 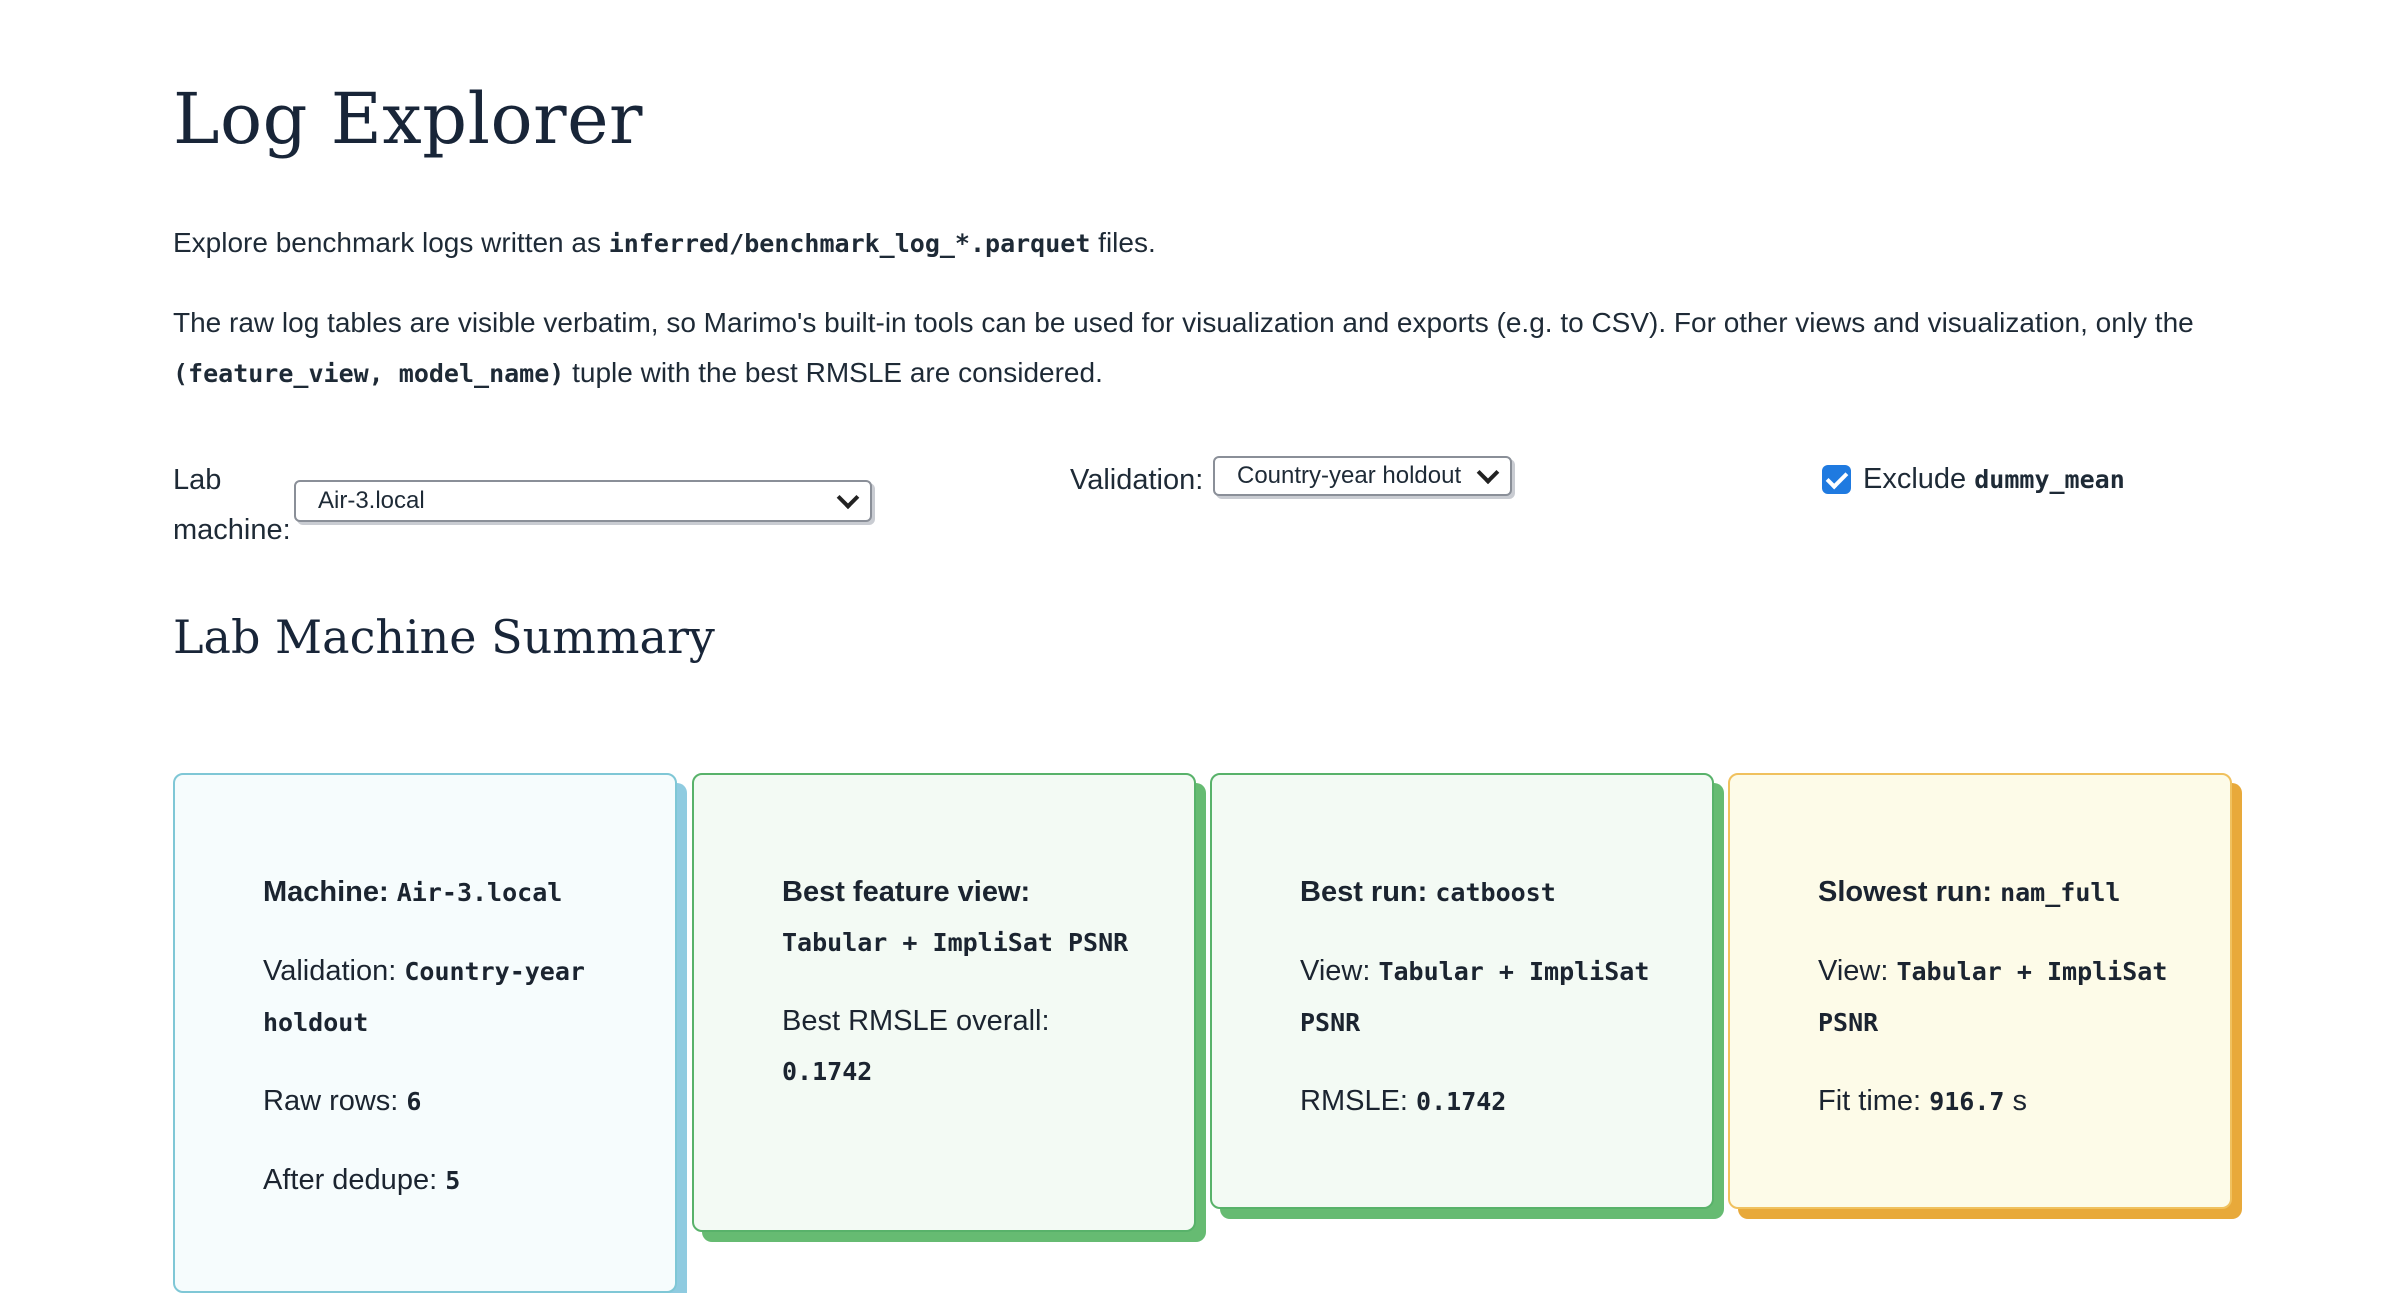 I want to click on run-view-line: View: Tabular + ImpliSat PSNR, so click(x=1475, y=996).